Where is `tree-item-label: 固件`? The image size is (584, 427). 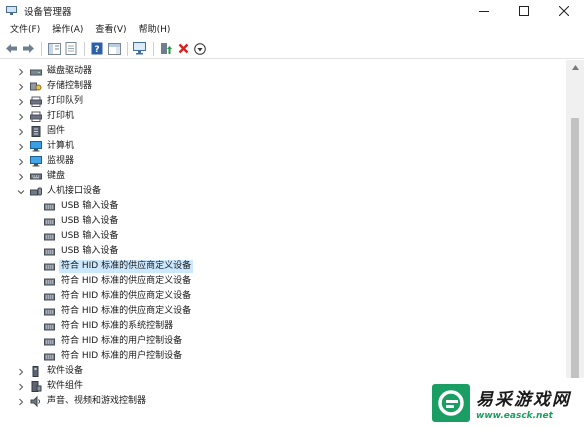 tree-item-label: 固件 is located at coordinates (56, 131).